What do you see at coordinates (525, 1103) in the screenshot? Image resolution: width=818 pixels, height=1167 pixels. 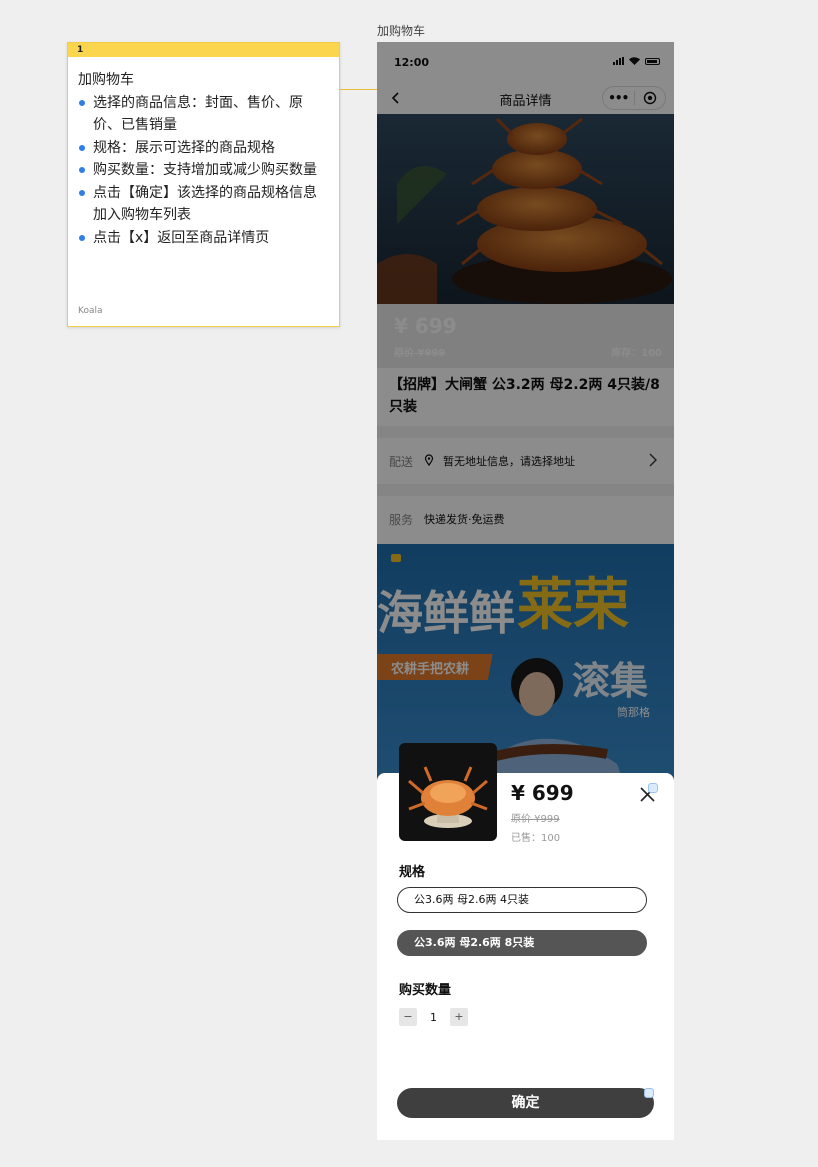 I see `confirm-button: 确定` at bounding box center [525, 1103].